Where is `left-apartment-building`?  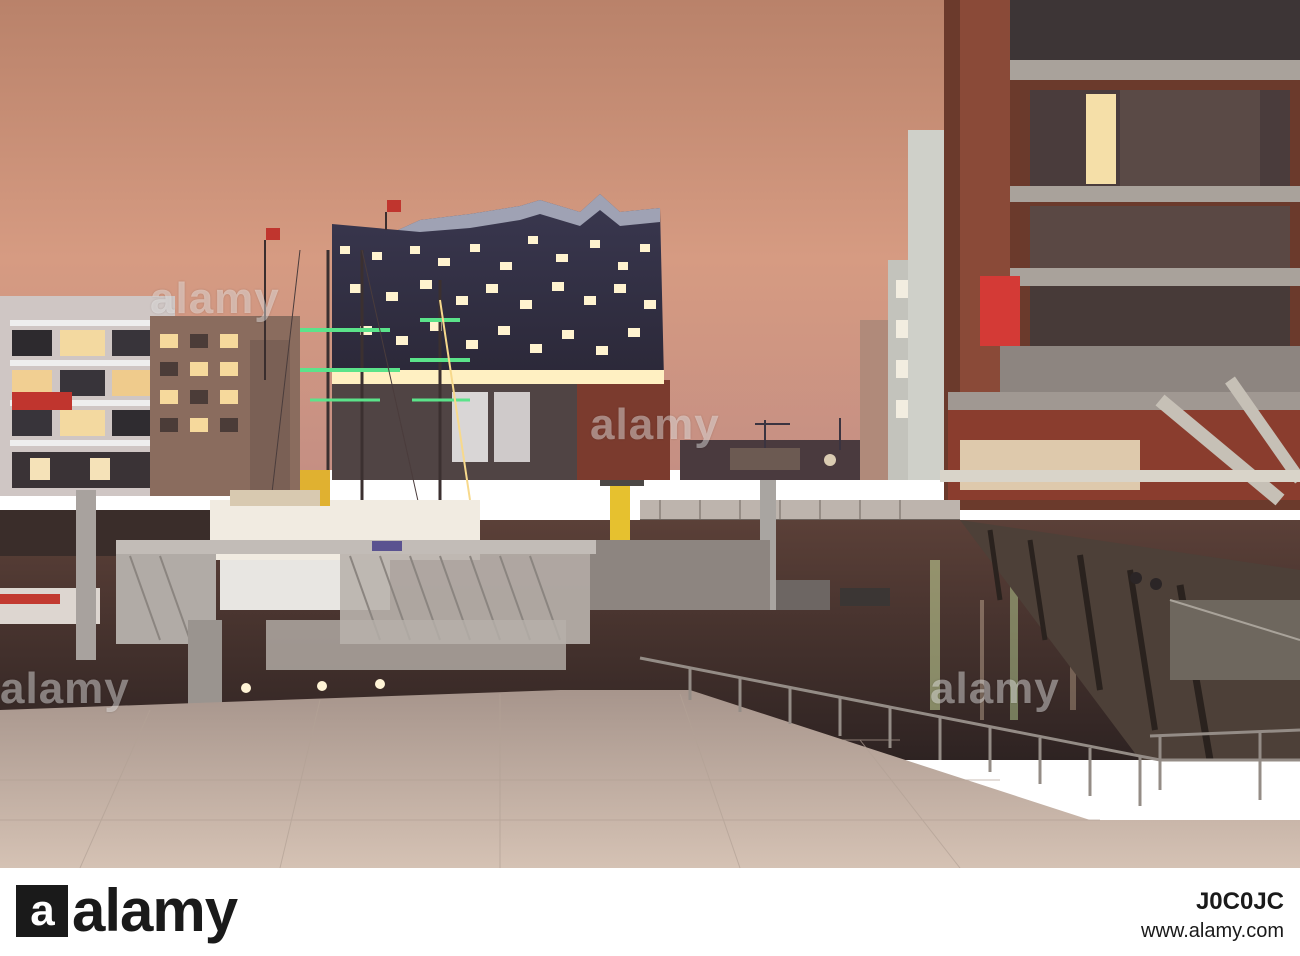
left-apartment-building is located at coordinates (150, 396).